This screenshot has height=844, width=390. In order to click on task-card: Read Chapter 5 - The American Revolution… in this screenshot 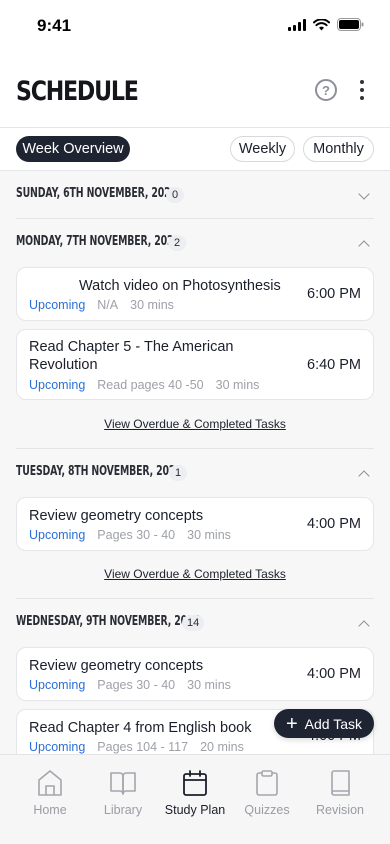, I will do `click(195, 364)`.